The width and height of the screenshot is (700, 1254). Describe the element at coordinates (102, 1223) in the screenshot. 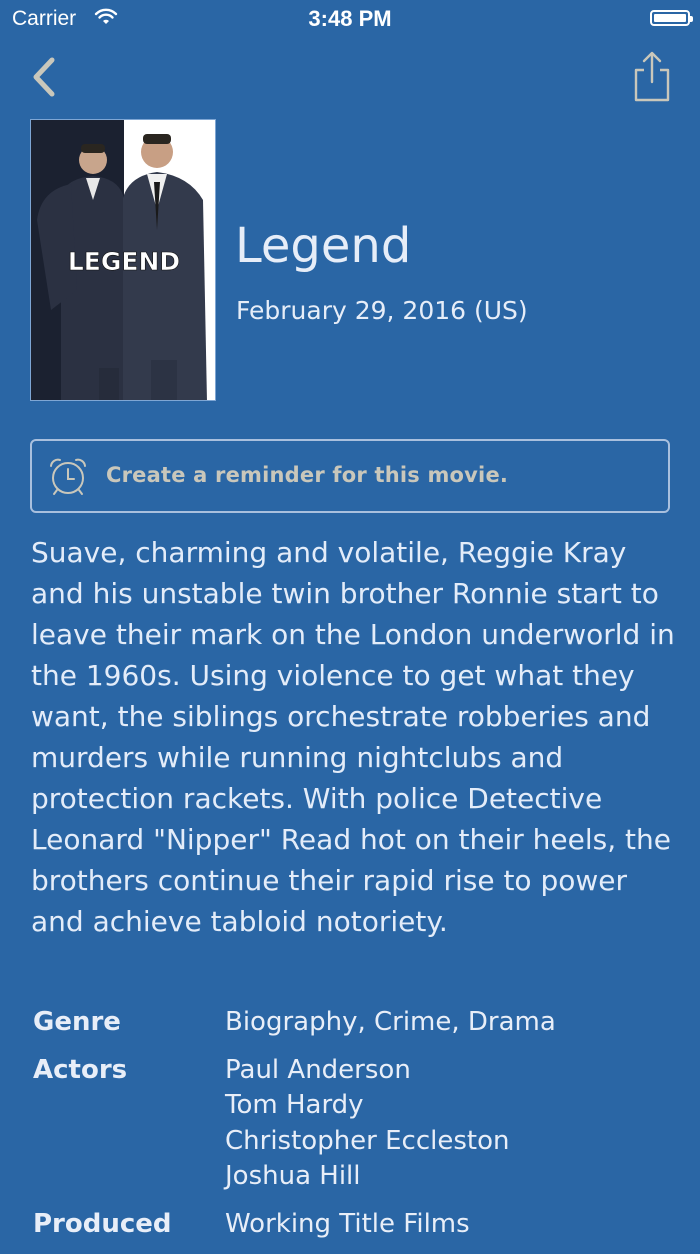

I see `produced-label: Produced` at that location.